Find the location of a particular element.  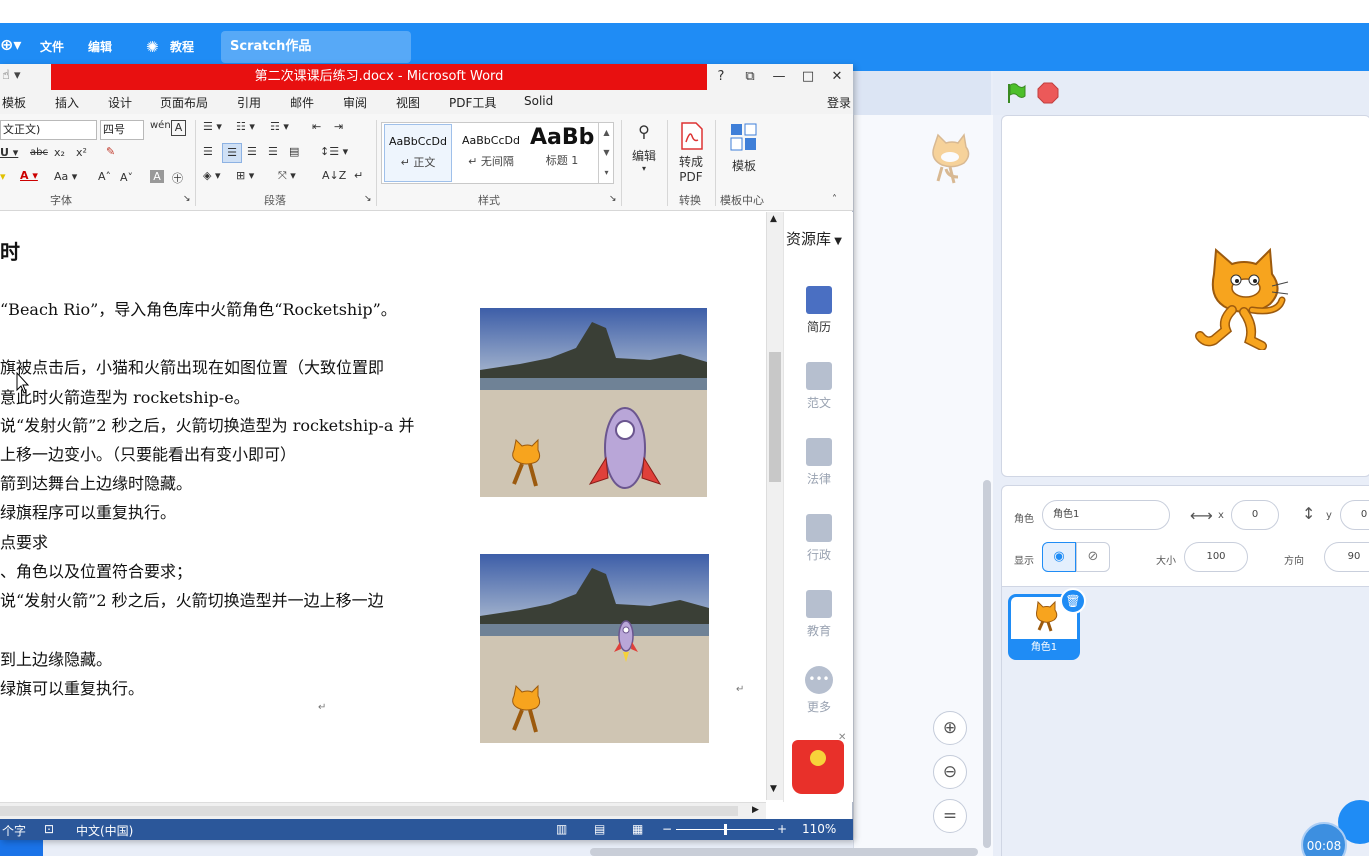

menu-tutorial: 教程 is located at coordinates (182, 47).